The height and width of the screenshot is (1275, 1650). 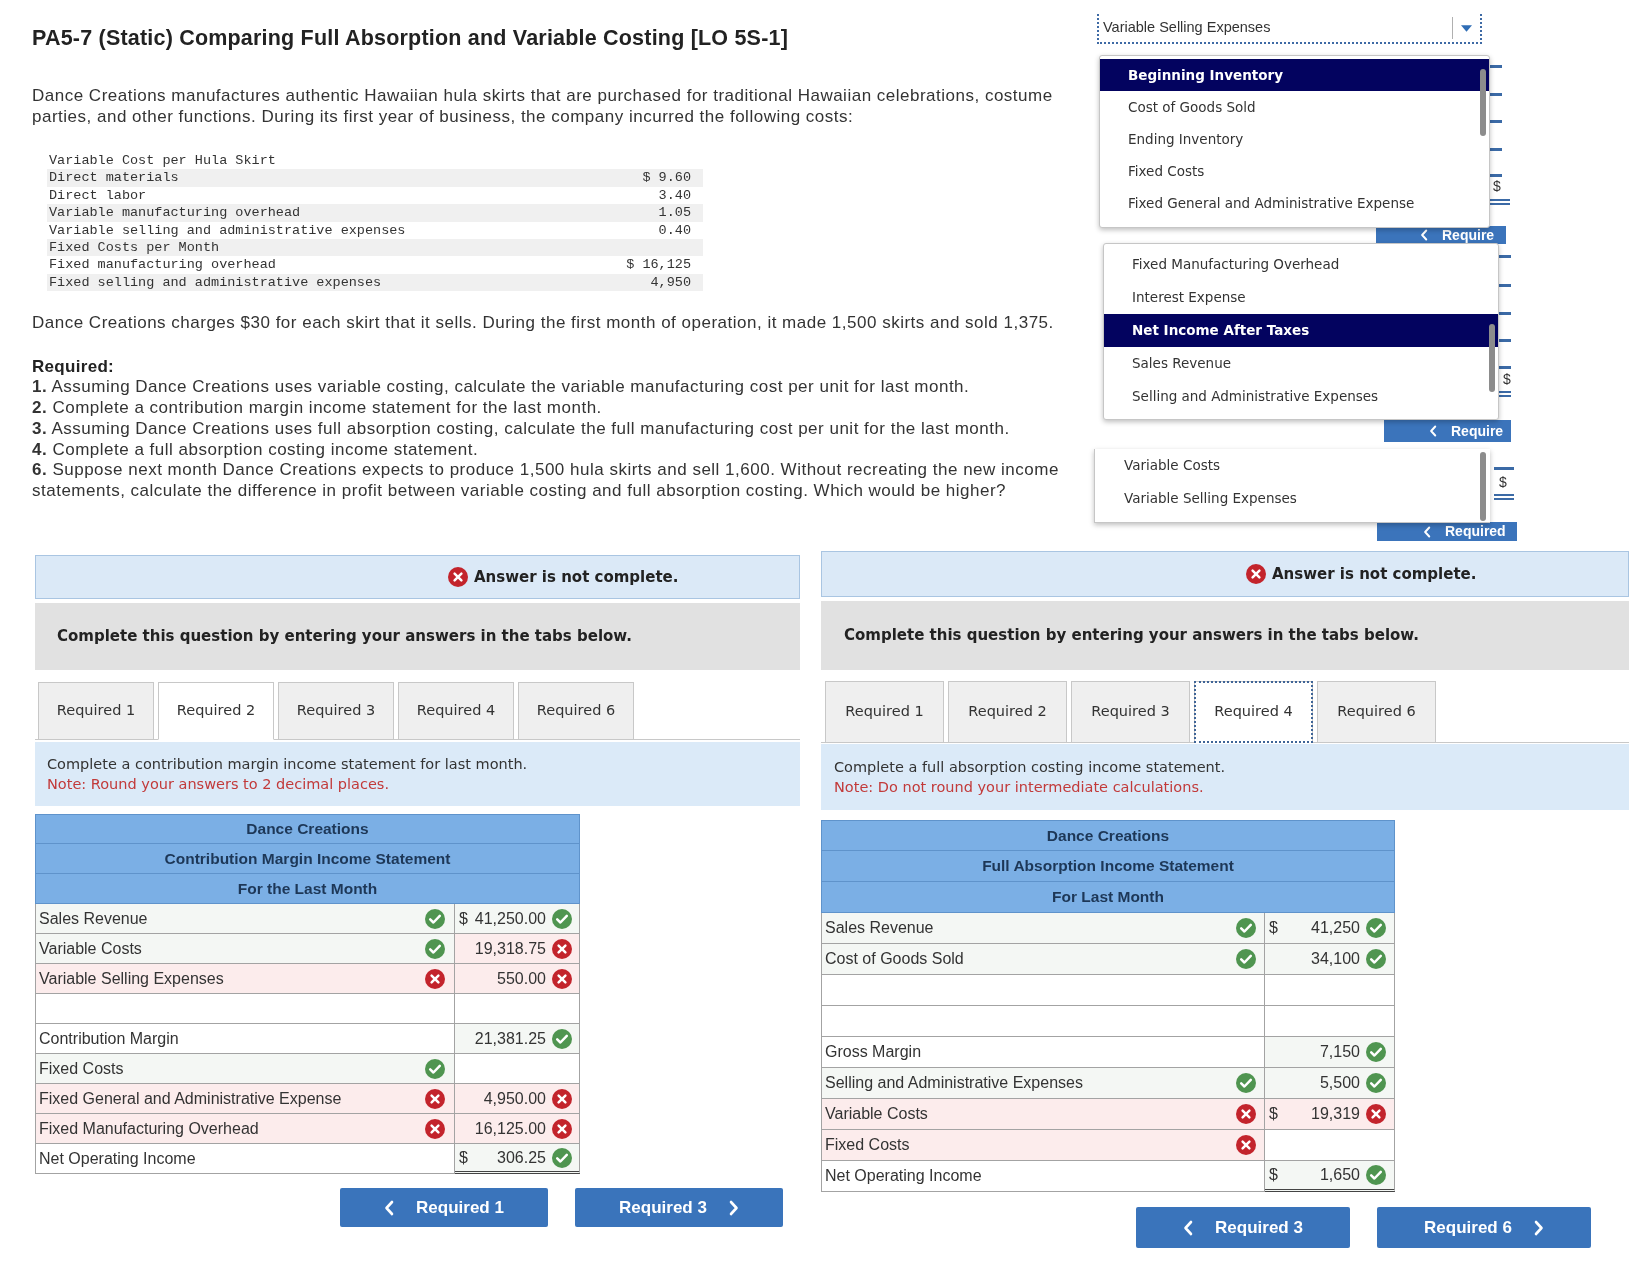 I want to click on dropdown-option: Fixed General and Administrative Expense, so click(x=1294, y=203).